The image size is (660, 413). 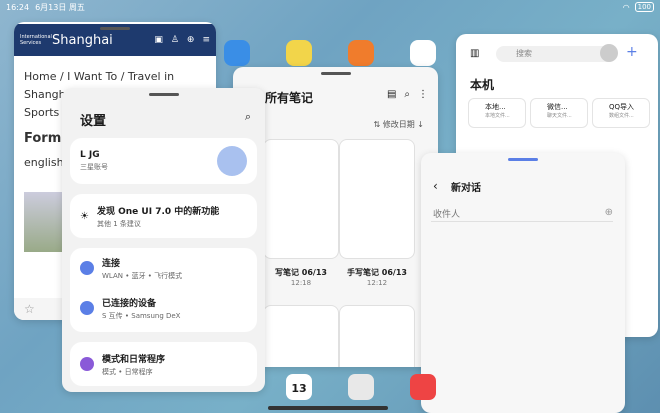 I want to click on bookmark-icon: ▣, so click(x=158, y=40).